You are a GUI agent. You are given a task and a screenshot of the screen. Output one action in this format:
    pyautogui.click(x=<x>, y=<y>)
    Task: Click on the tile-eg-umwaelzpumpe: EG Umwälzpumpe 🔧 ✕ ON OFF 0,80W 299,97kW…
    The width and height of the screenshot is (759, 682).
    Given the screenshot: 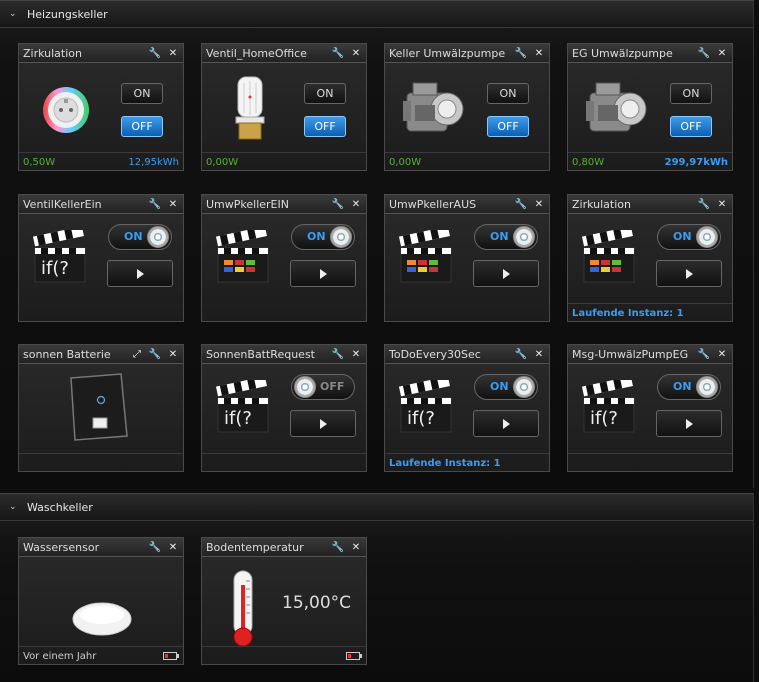 What is the action you would take?
    pyautogui.click(x=650, y=107)
    